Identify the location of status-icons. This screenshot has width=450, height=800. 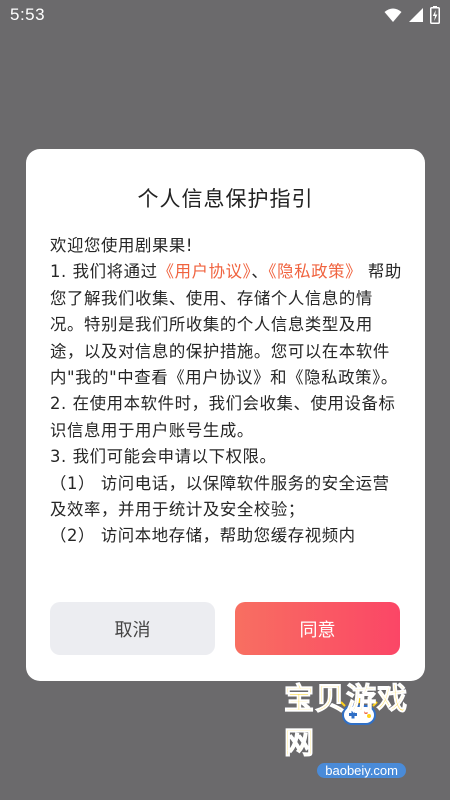
(412, 15).